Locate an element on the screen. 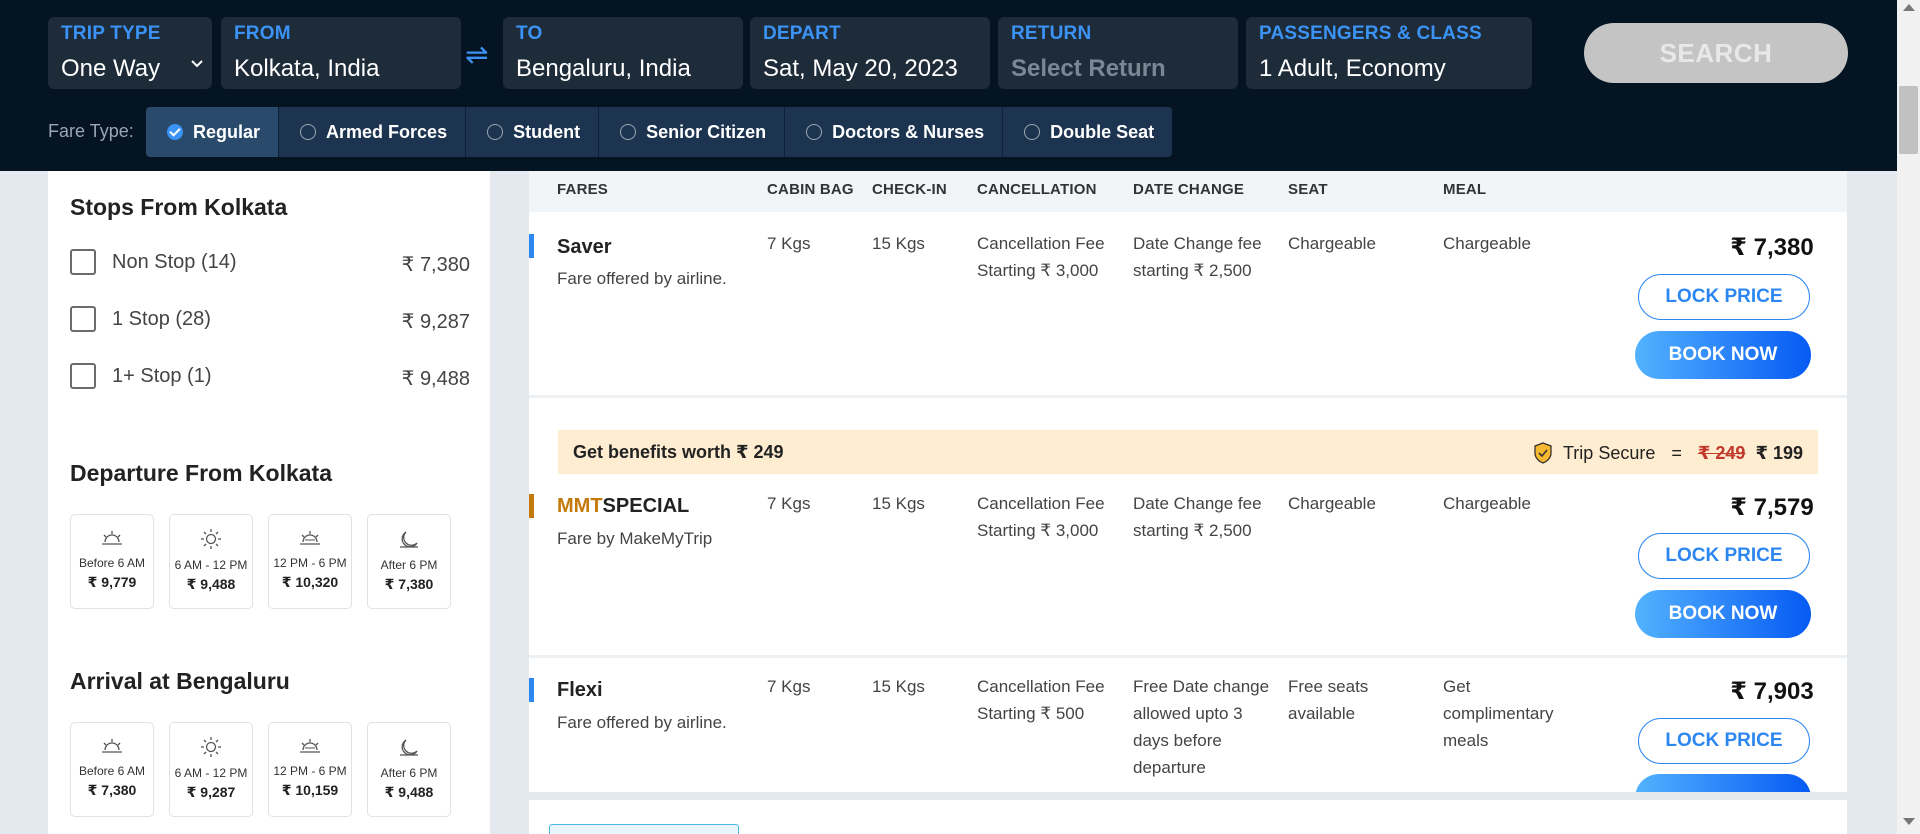  passengers-class-value: 1 Adult, Economy is located at coordinates (1352, 68).